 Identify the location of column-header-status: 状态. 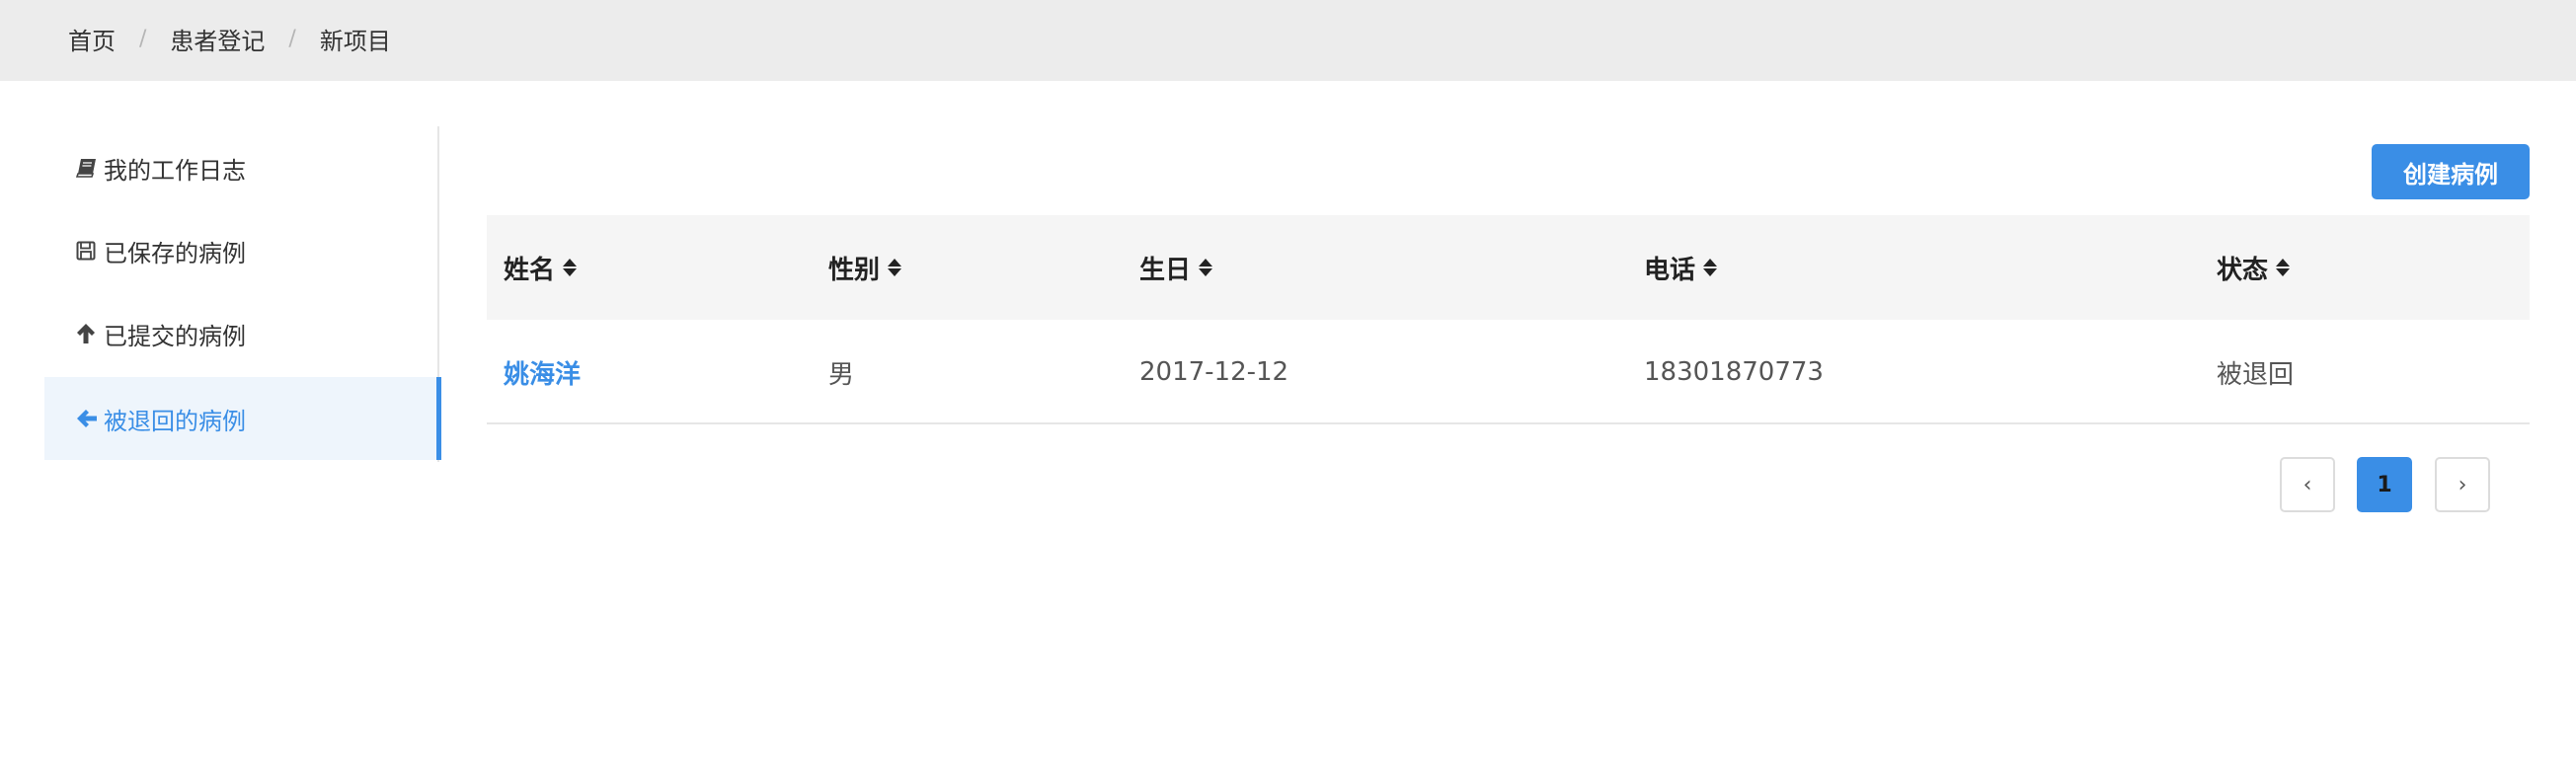
(2254, 267).